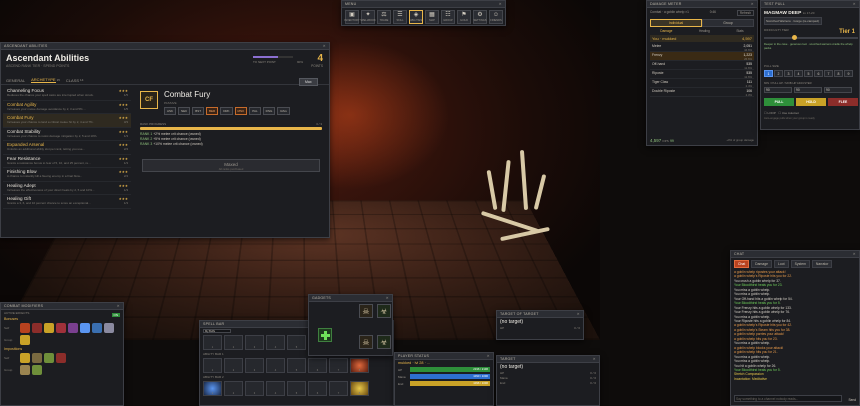 The image size is (860, 406). What do you see at coordinates (308, 82) in the screenshot?
I see `max-button: Max` at bounding box center [308, 82].